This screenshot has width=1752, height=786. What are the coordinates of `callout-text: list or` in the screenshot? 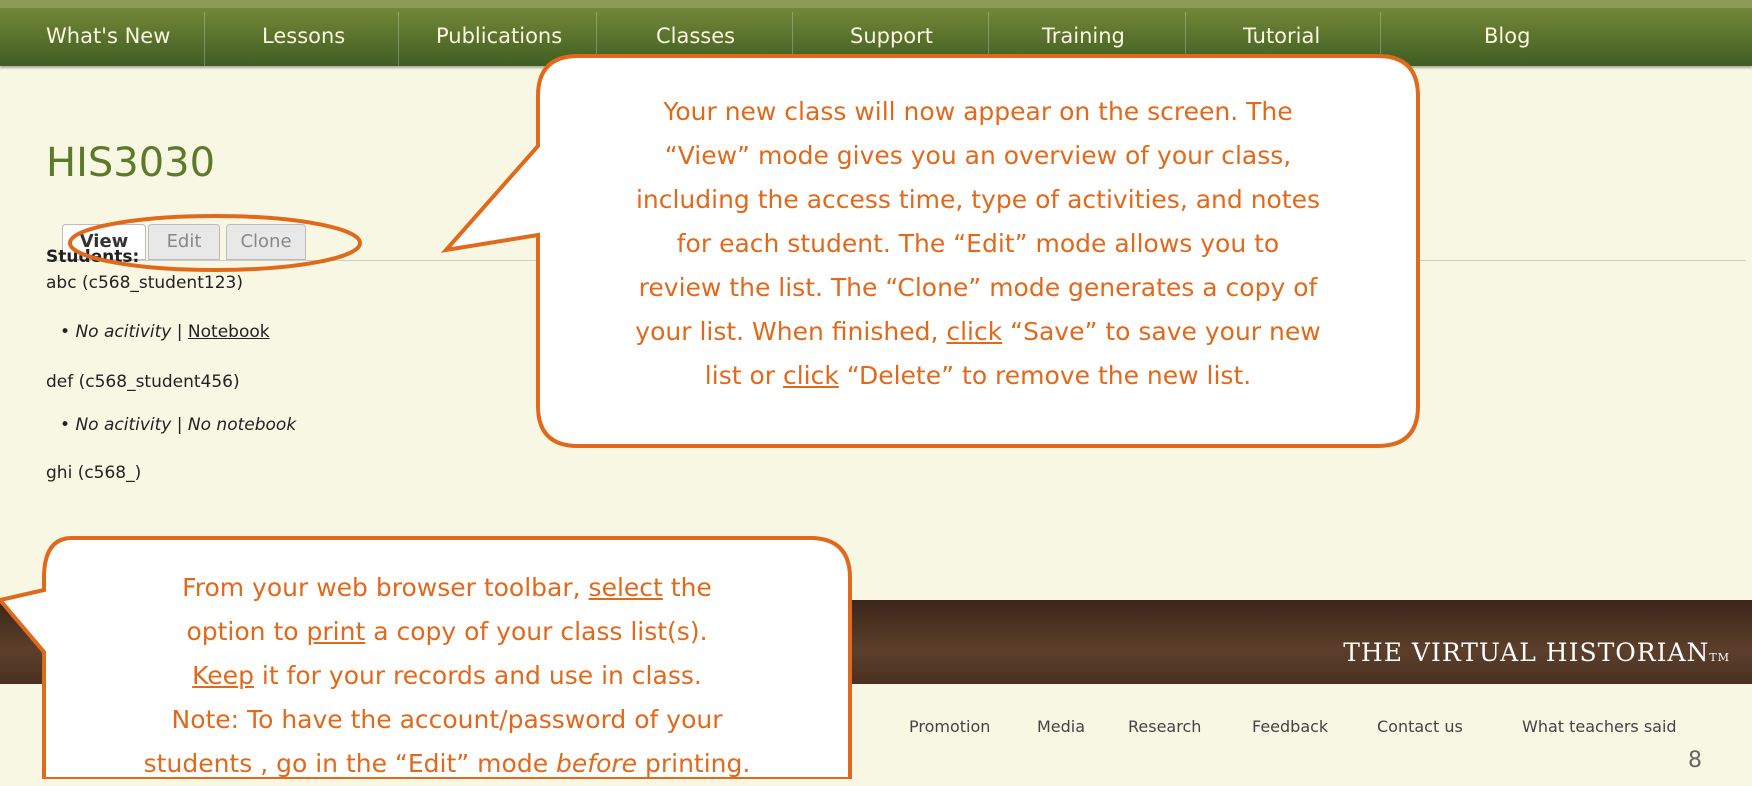 It's located at (743, 375).